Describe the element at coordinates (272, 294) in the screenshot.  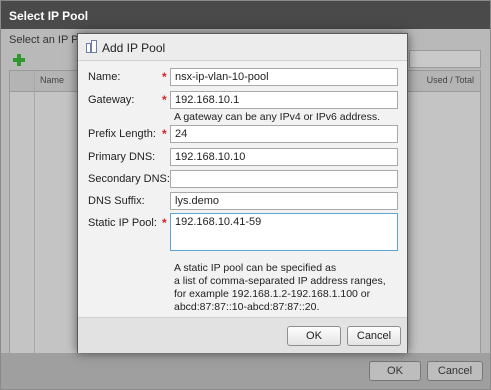
I see `hint-line: for example 192.168.1.2-192.168.1.100 or` at that location.